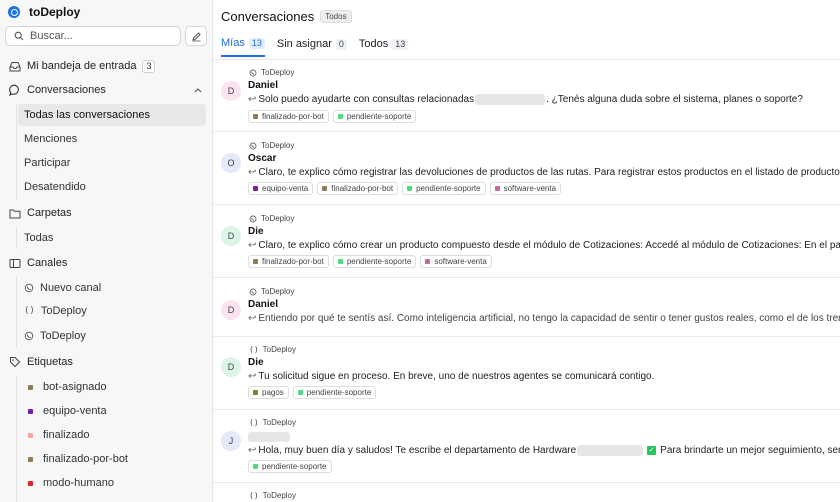  What do you see at coordinates (112, 311) in the screenshot?
I see `nav-channel-todeploy-web: () ToDeploy` at bounding box center [112, 311].